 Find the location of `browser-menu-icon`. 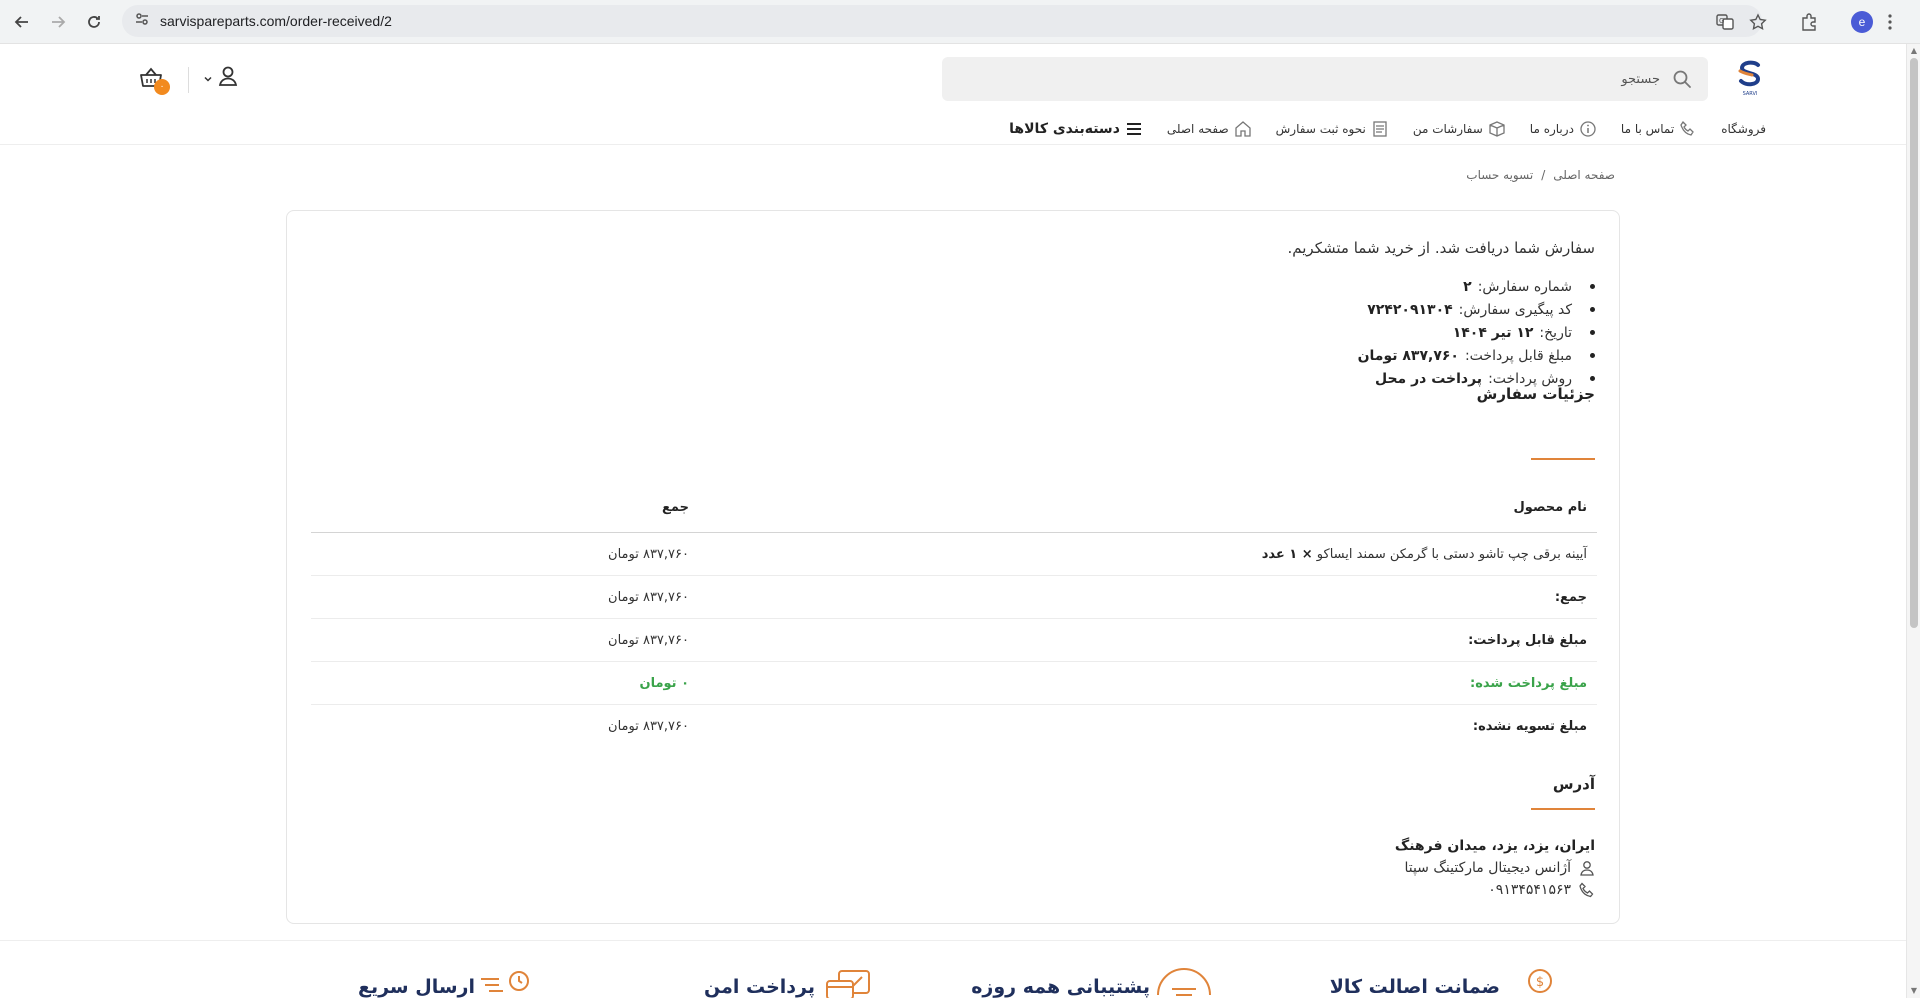

browser-menu-icon is located at coordinates (1890, 22).